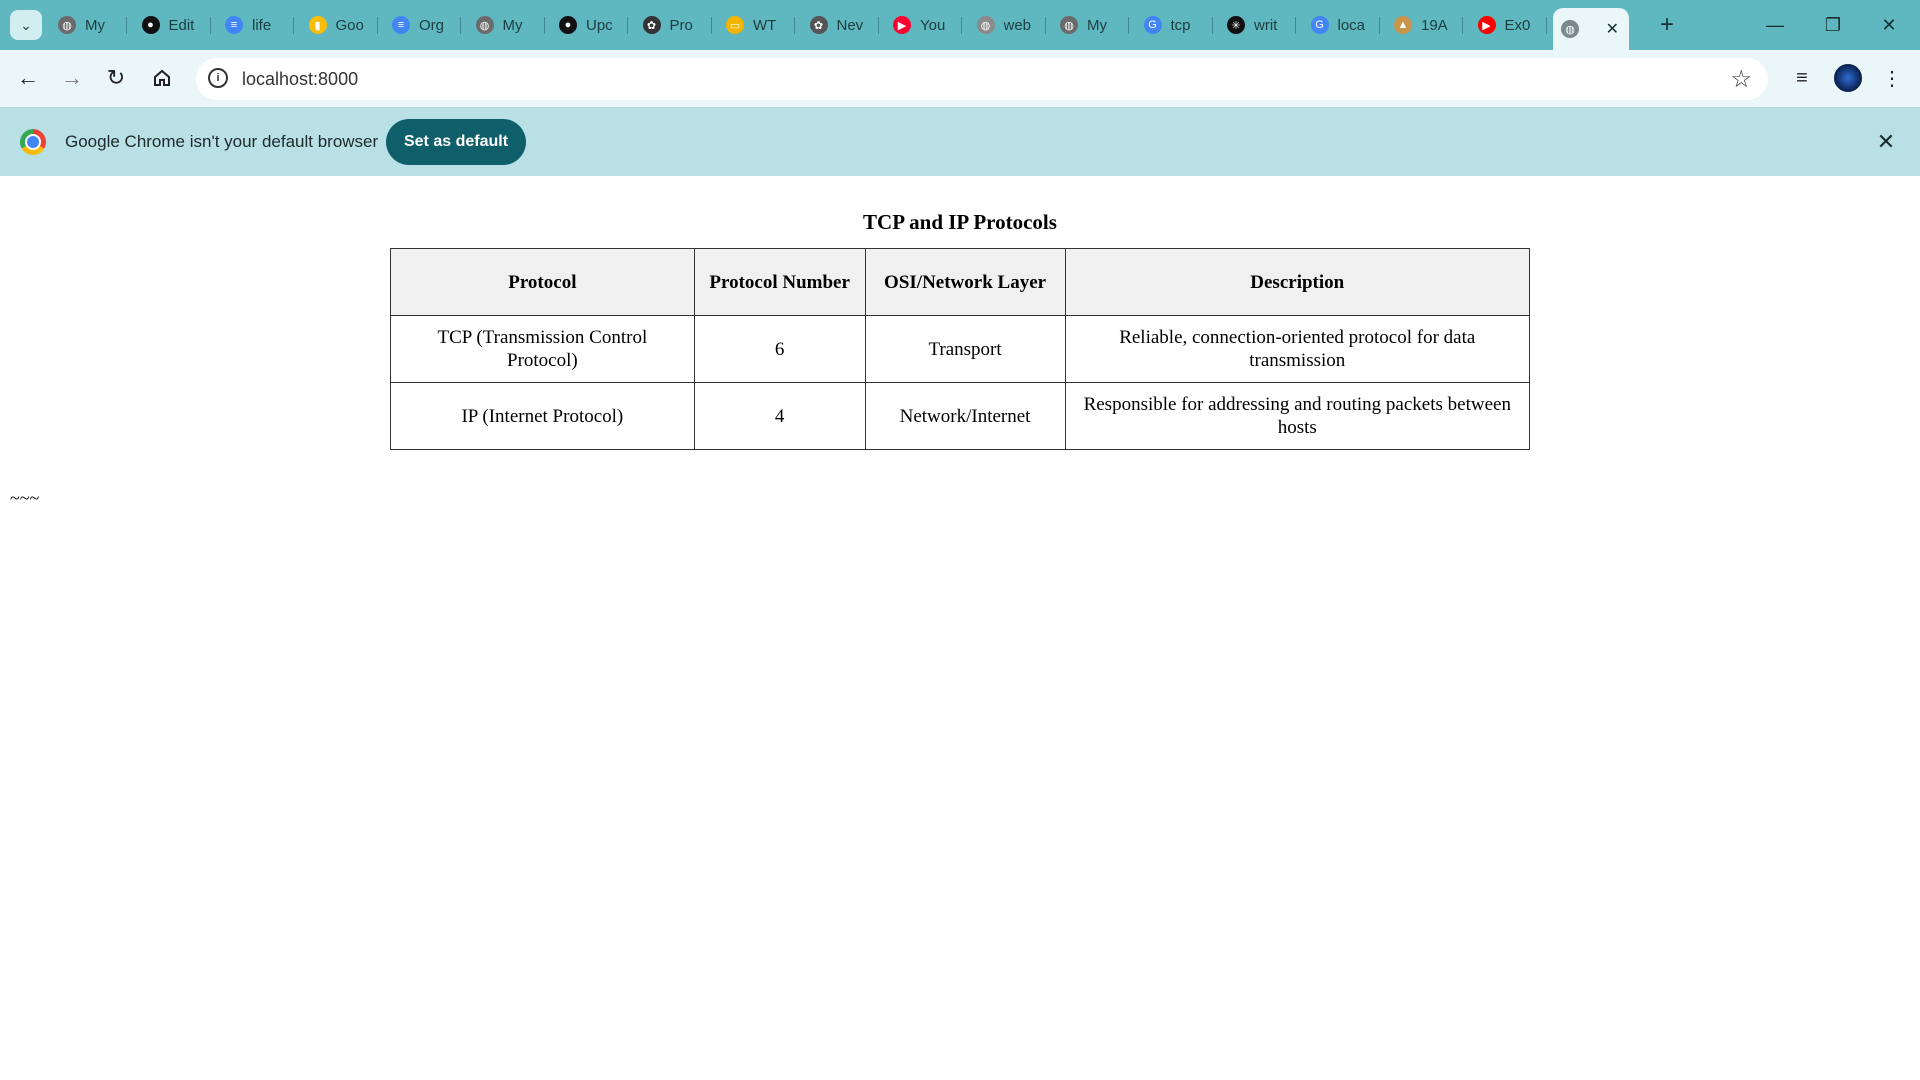 The height and width of the screenshot is (1080, 1920). I want to click on youtube-music-icon: ▶, so click(902, 25).